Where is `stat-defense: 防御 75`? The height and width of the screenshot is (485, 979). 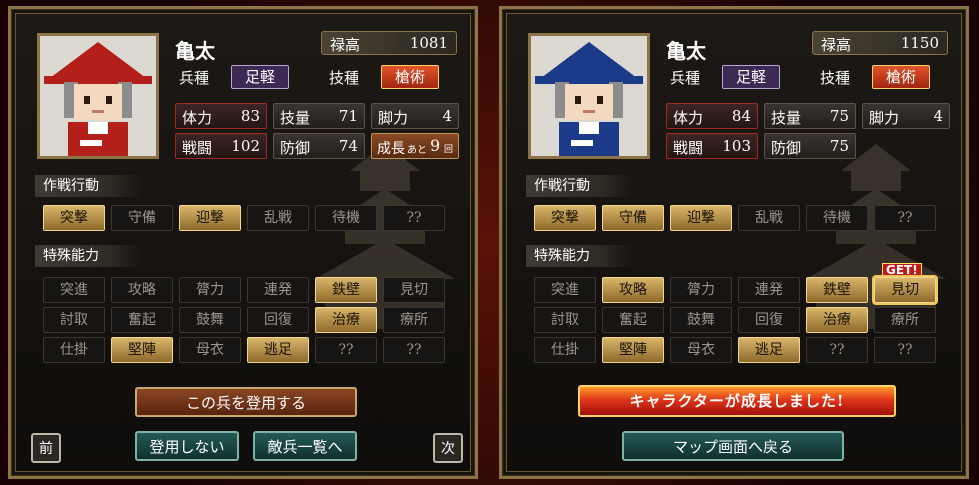
stat-defense: 防御 75 is located at coordinates (810, 146).